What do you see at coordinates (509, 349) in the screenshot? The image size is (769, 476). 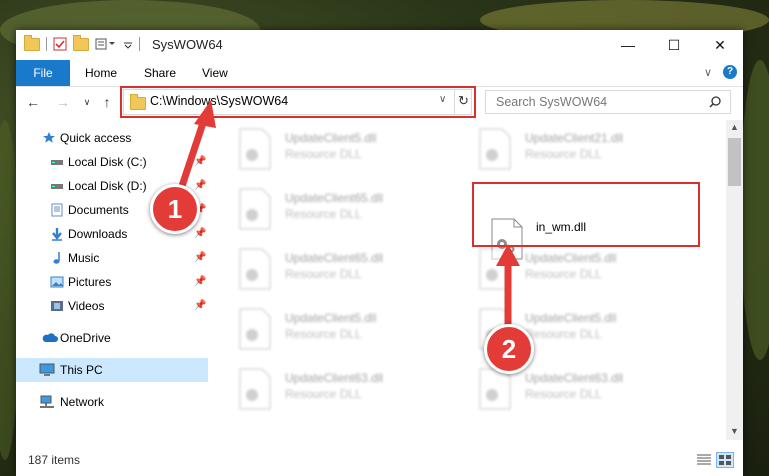 I see `step-2-badge: 2` at bounding box center [509, 349].